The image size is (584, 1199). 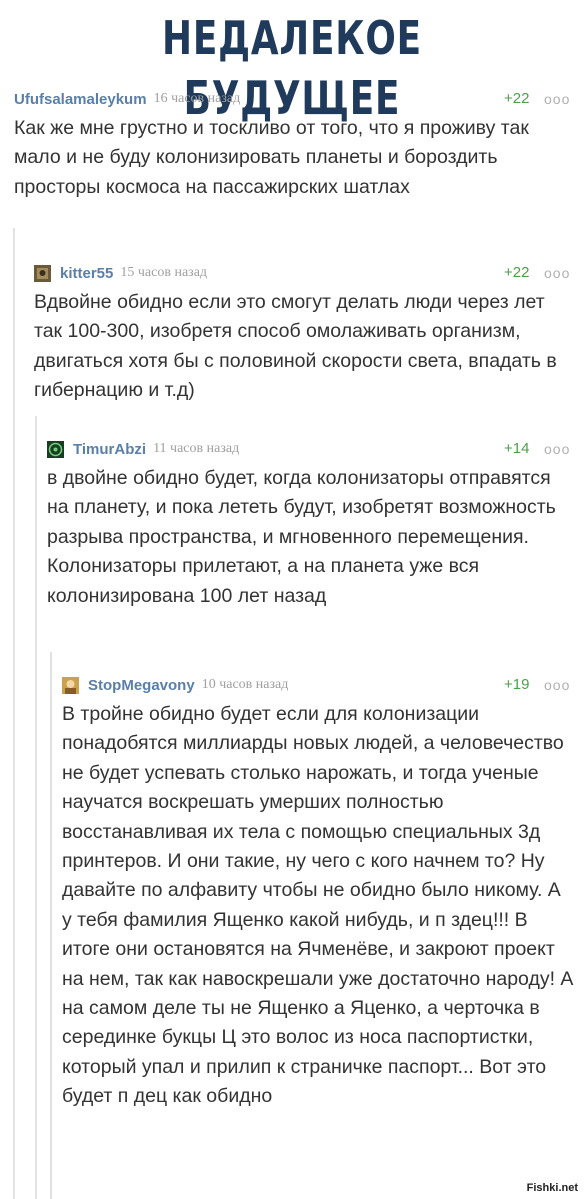 What do you see at coordinates (245, 684) in the screenshot?
I see `comment-time: 10 часов назад` at bounding box center [245, 684].